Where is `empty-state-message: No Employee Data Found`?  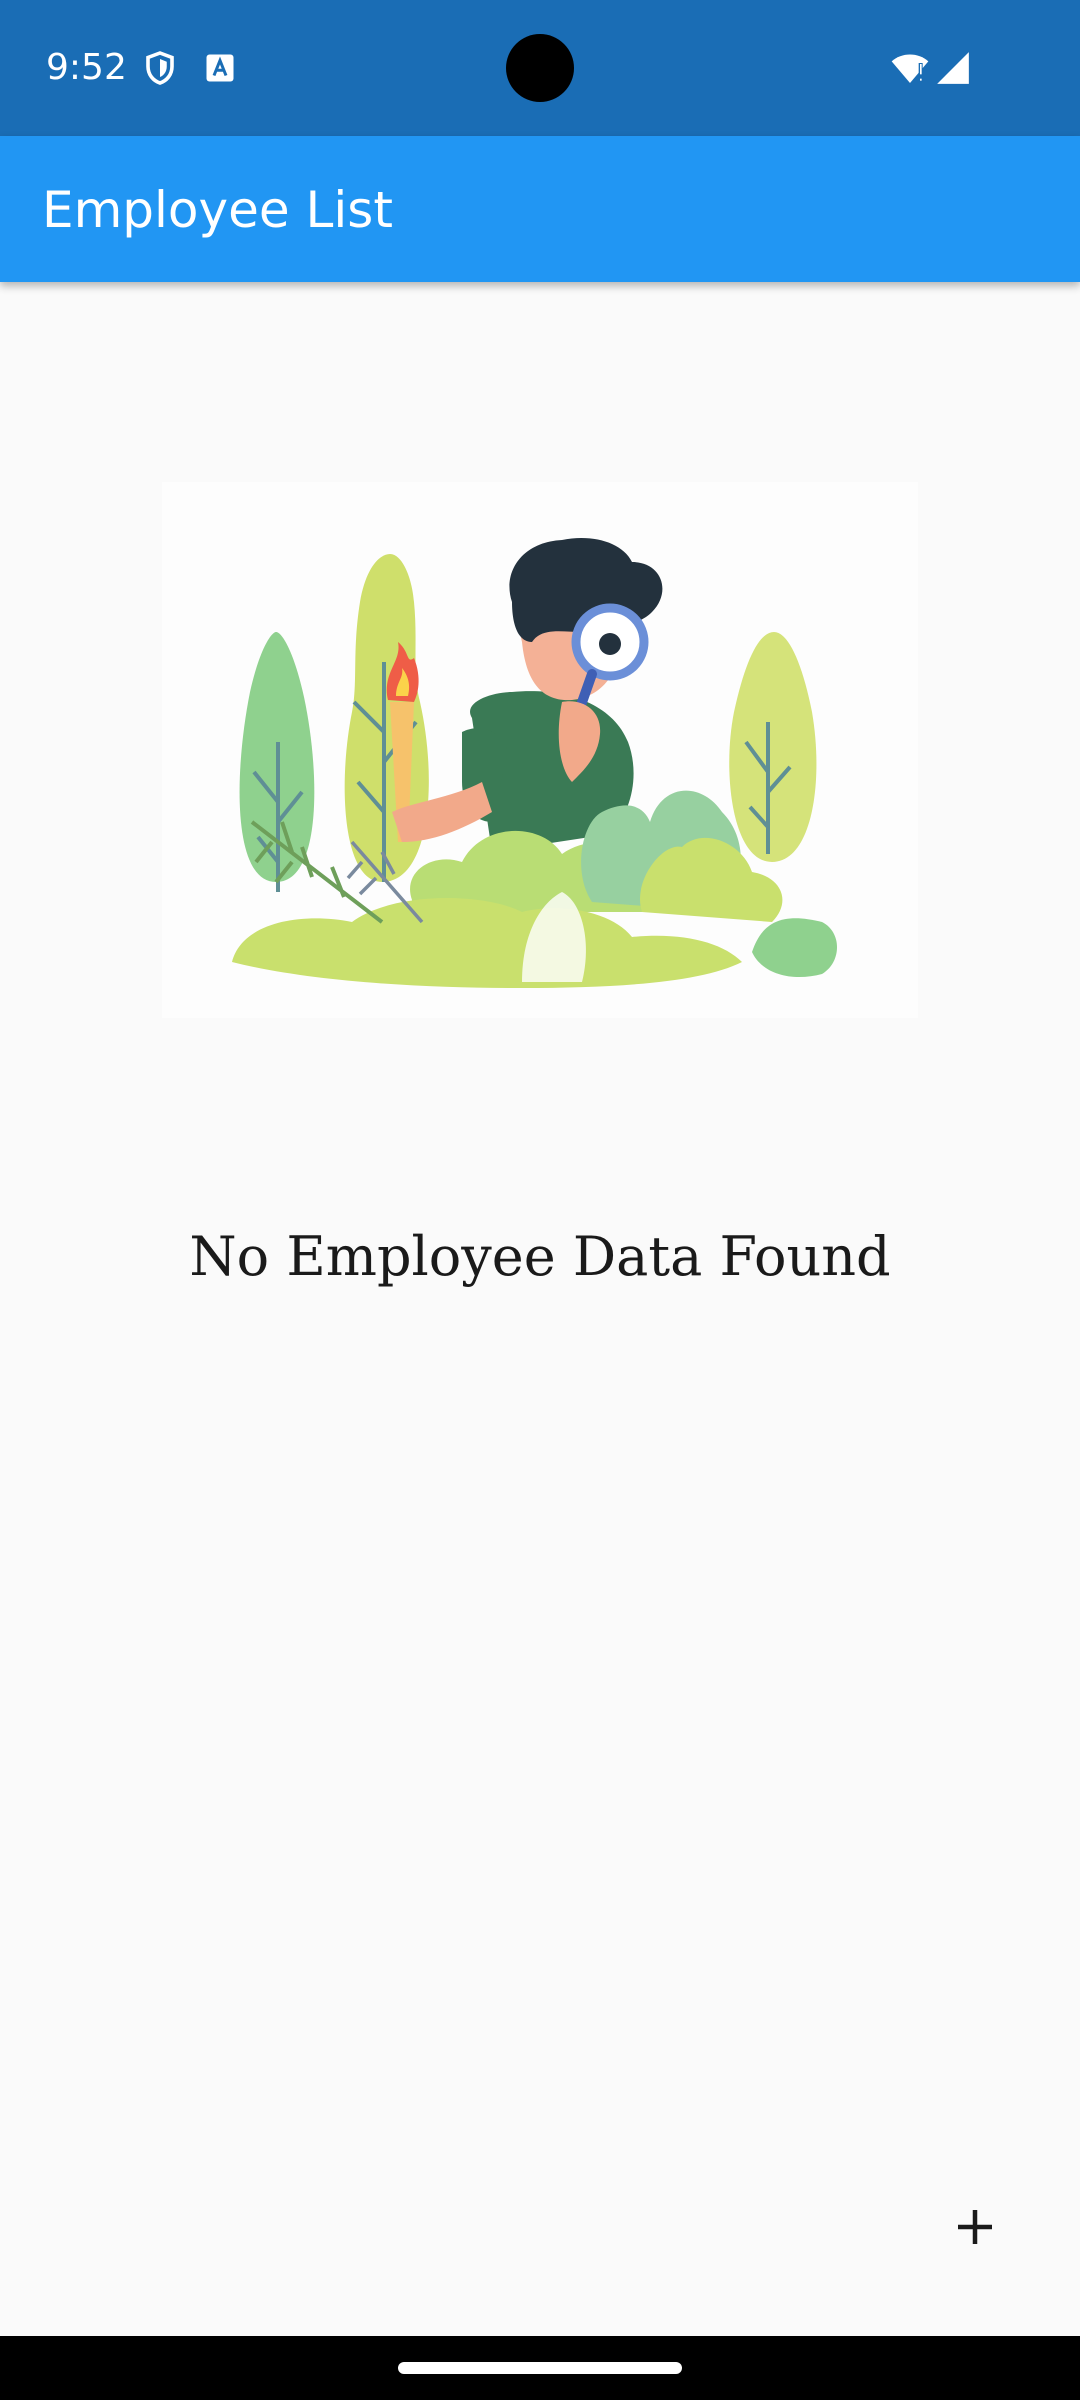 empty-state-message: No Employee Data Found is located at coordinates (540, 1256).